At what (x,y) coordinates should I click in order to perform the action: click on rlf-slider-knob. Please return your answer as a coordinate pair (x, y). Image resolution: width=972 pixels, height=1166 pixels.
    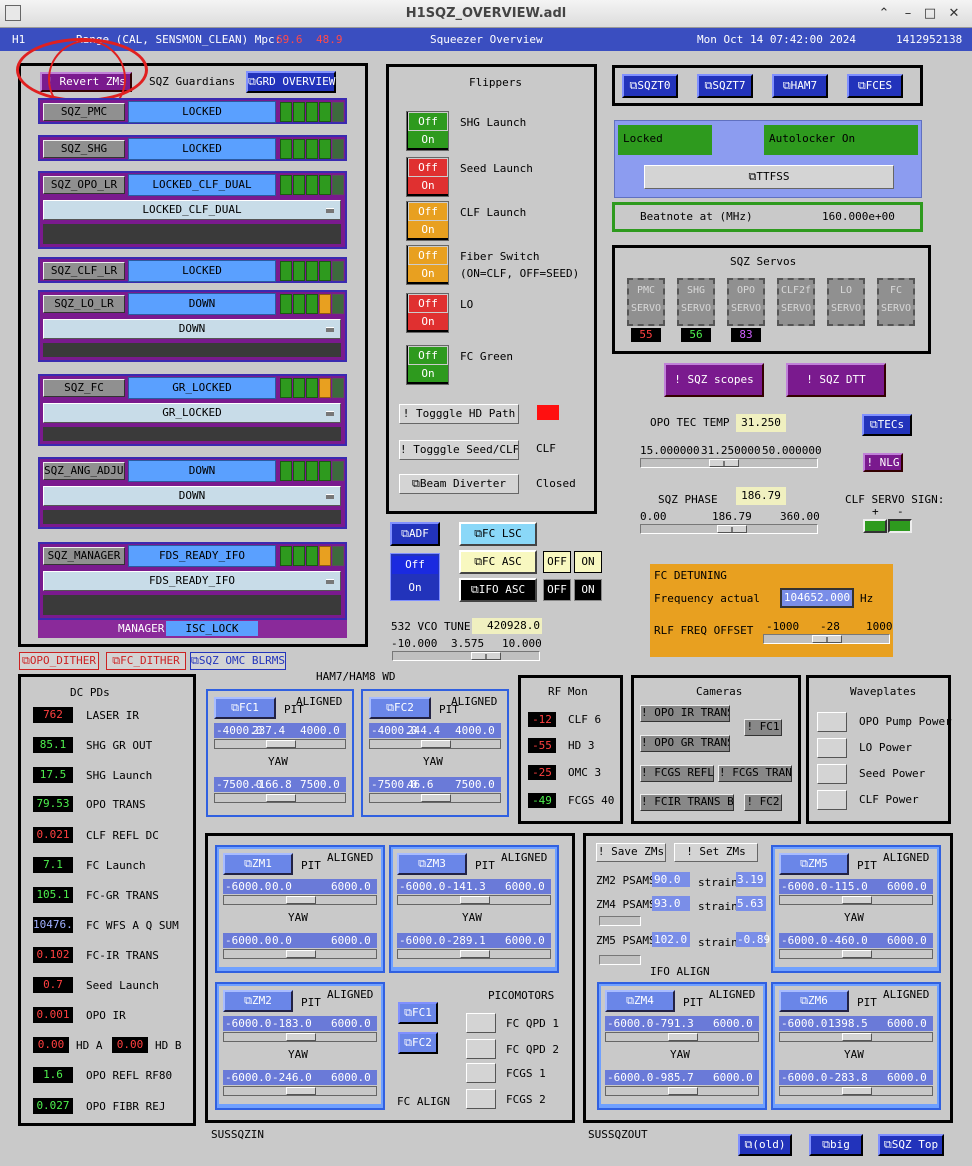
    Looking at the image, I should click on (827, 639).